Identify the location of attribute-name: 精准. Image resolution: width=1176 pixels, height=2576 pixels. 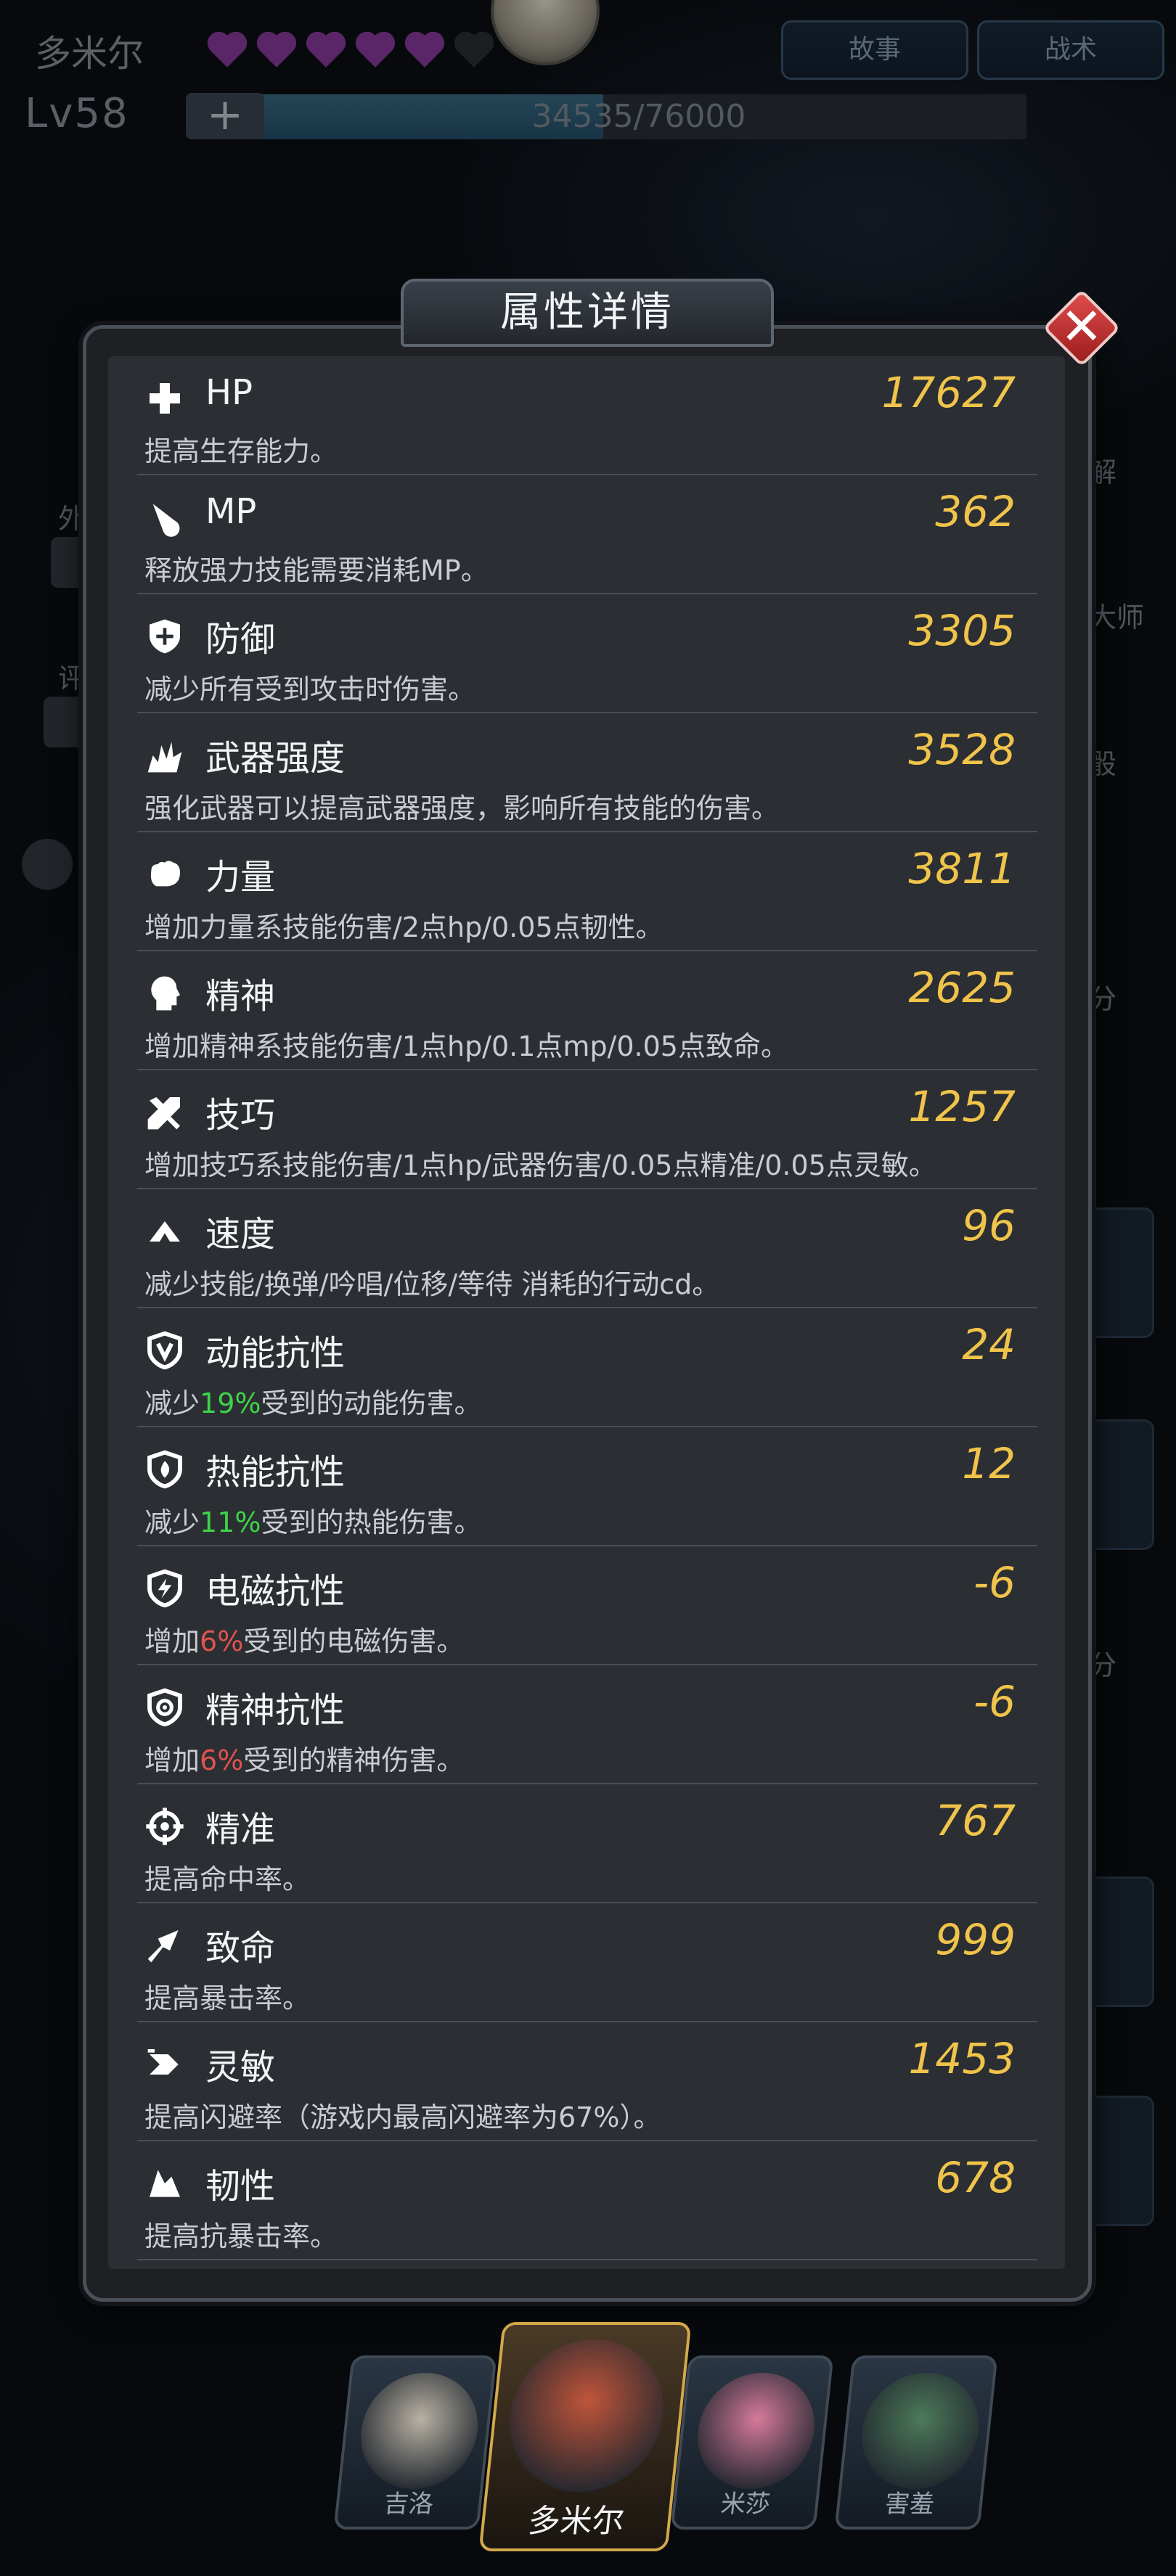
(241, 1829).